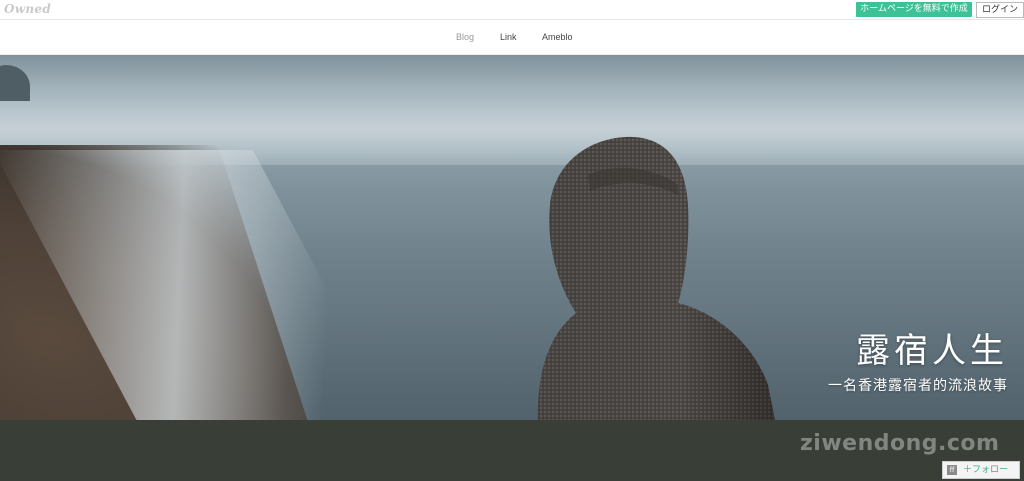 The image size is (1024, 481). What do you see at coordinates (27, 9) in the screenshot?
I see `site-logo: Owned` at bounding box center [27, 9].